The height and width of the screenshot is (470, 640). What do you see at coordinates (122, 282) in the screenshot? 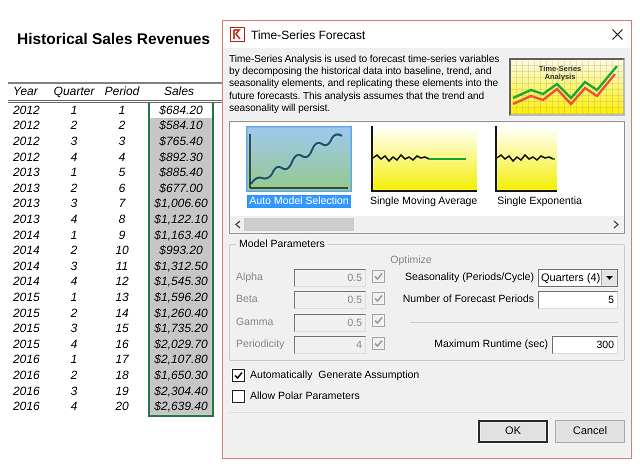
I see `table-cell-text: 12` at bounding box center [122, 282].